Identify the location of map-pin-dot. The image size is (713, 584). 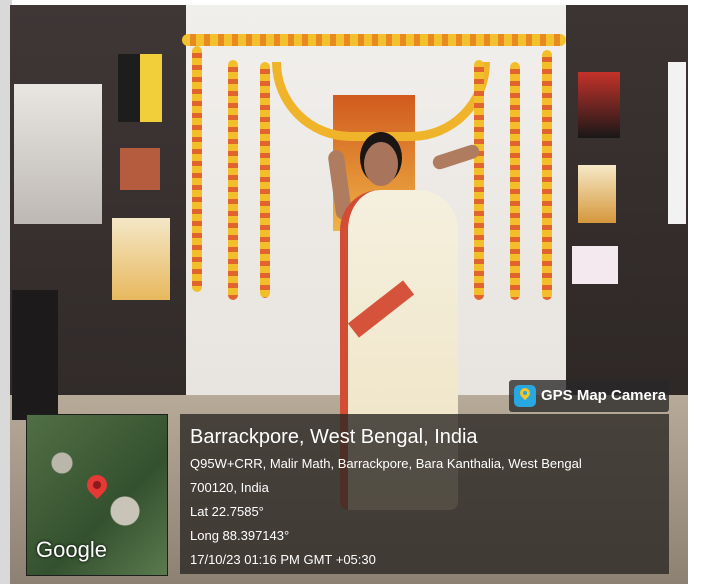
(97, 485).